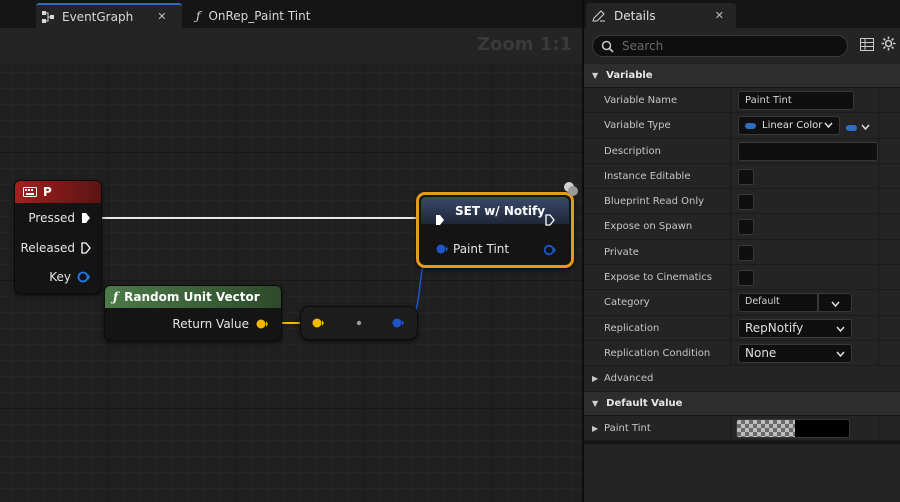 Image resolution: width=900 pixels, height=502 pixels. Describe the element at coordinates (550, 220) in the screenshot. I see `exec-out-pin-icon` at that location.